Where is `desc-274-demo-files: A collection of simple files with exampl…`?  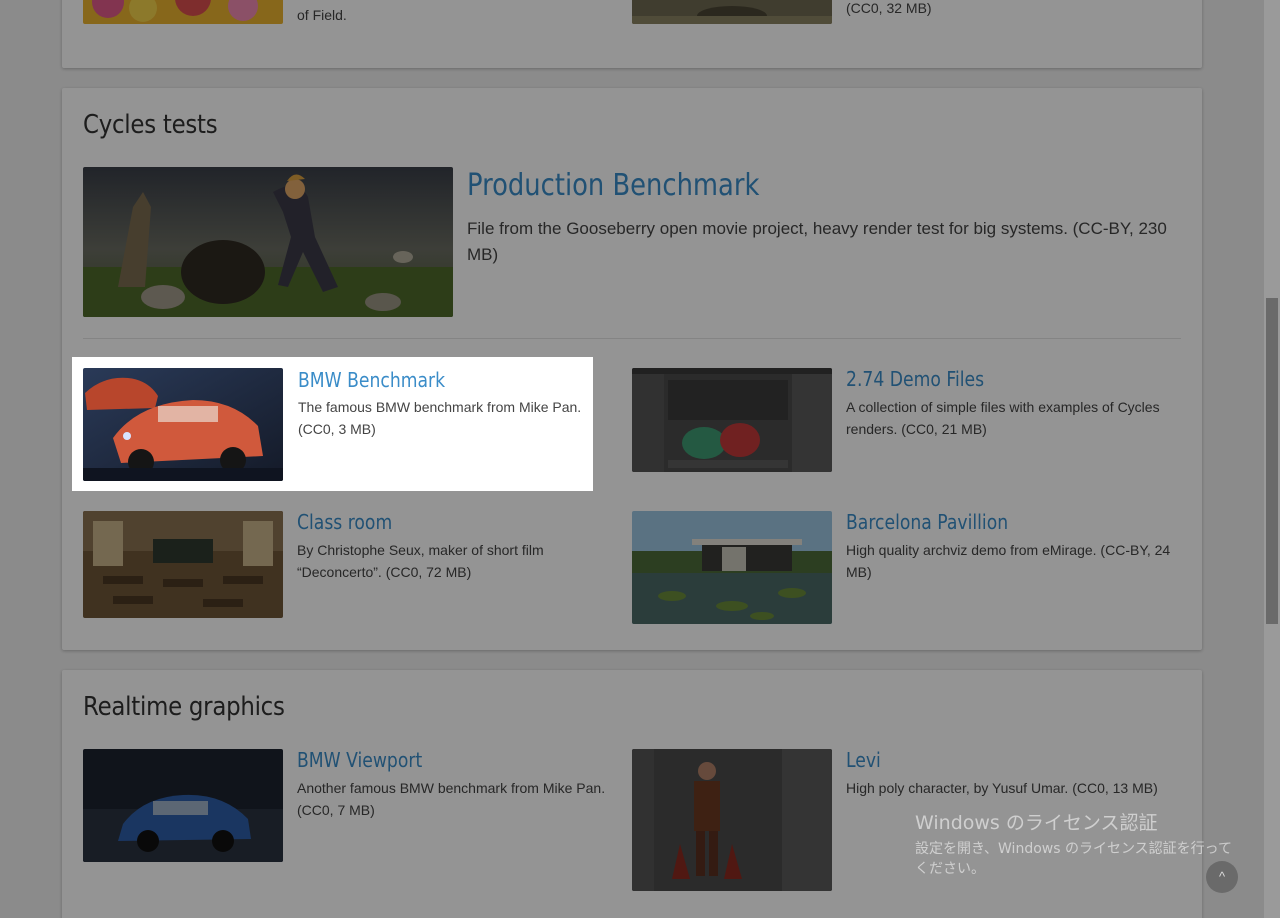
desc-274-demo-files: A collection of simple files with exampl… is located at coordinates (1003, 418).